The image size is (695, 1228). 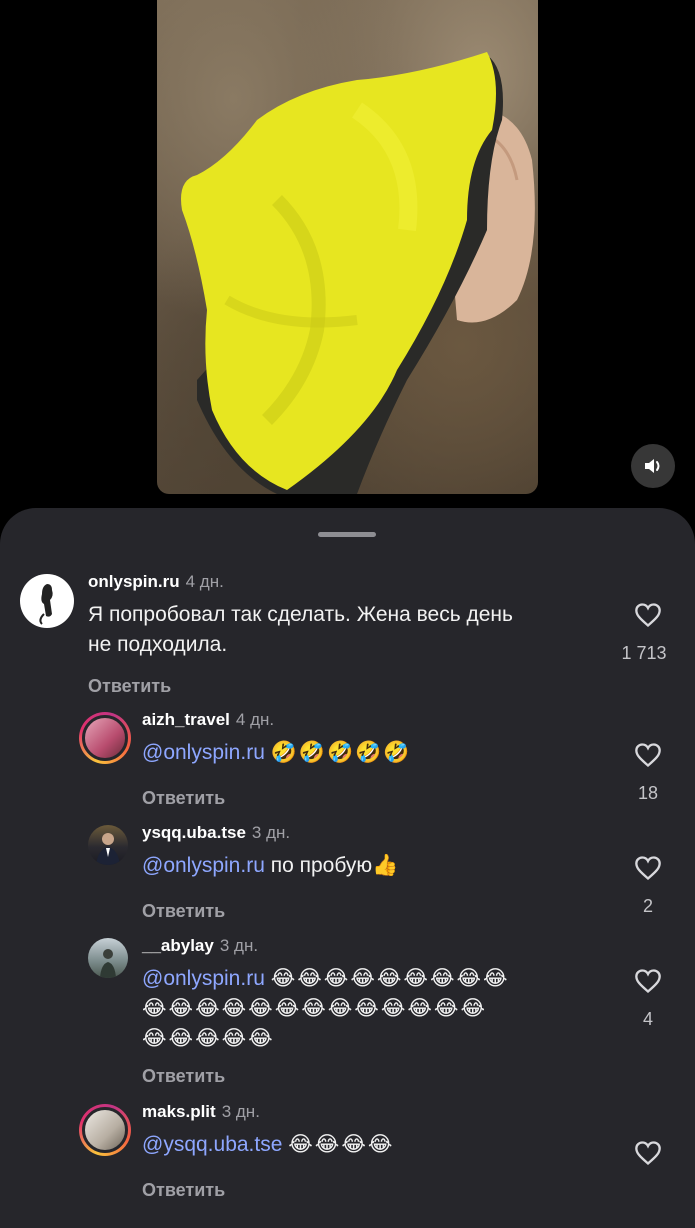 I want to click on like-control: 18, so click(x=648, y=773).